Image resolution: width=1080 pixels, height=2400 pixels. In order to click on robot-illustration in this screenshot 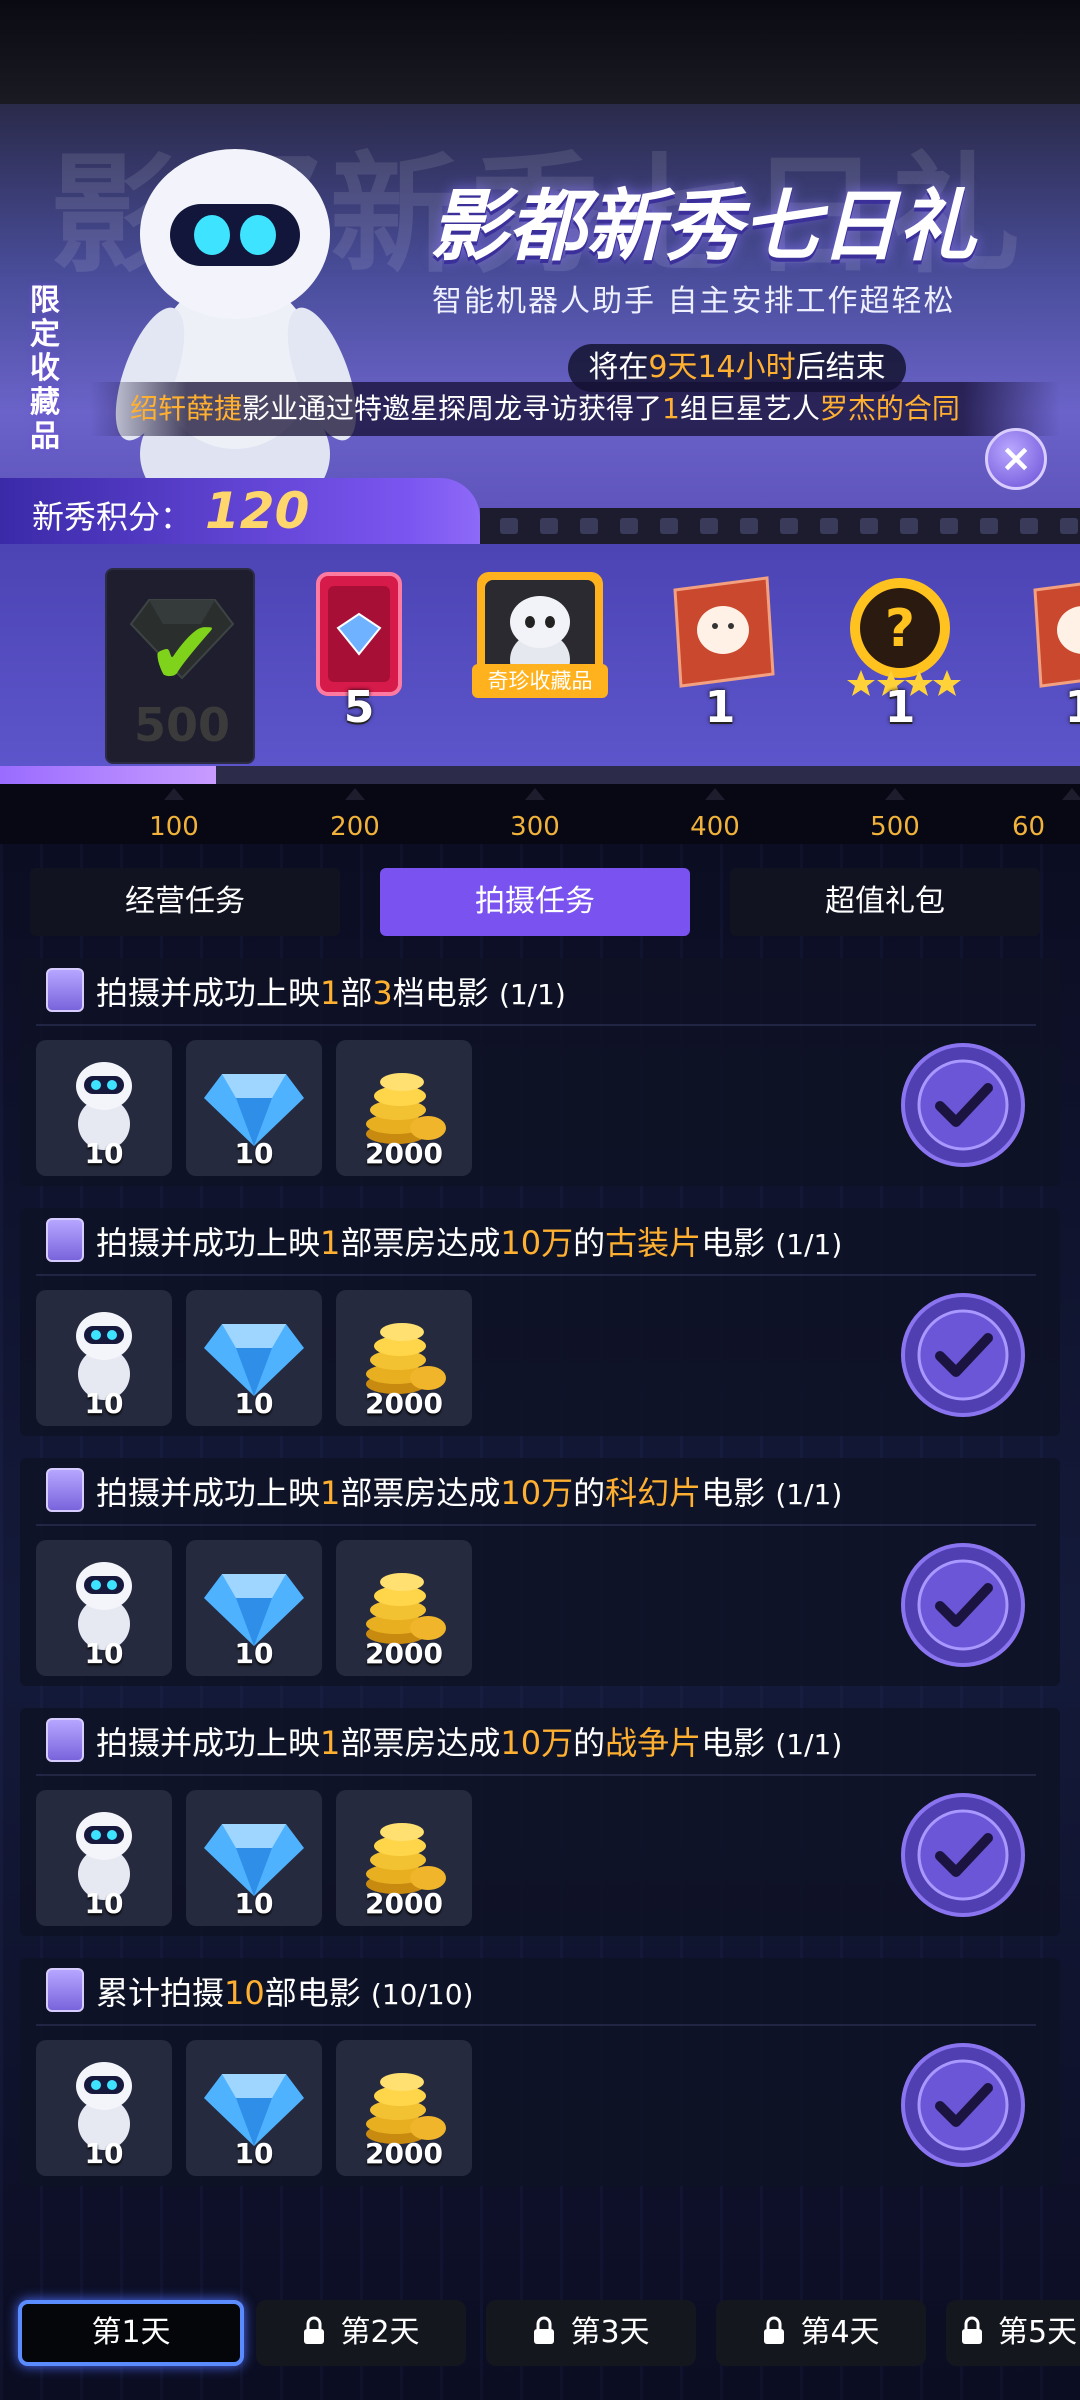, I will do `click(236, 336)`.